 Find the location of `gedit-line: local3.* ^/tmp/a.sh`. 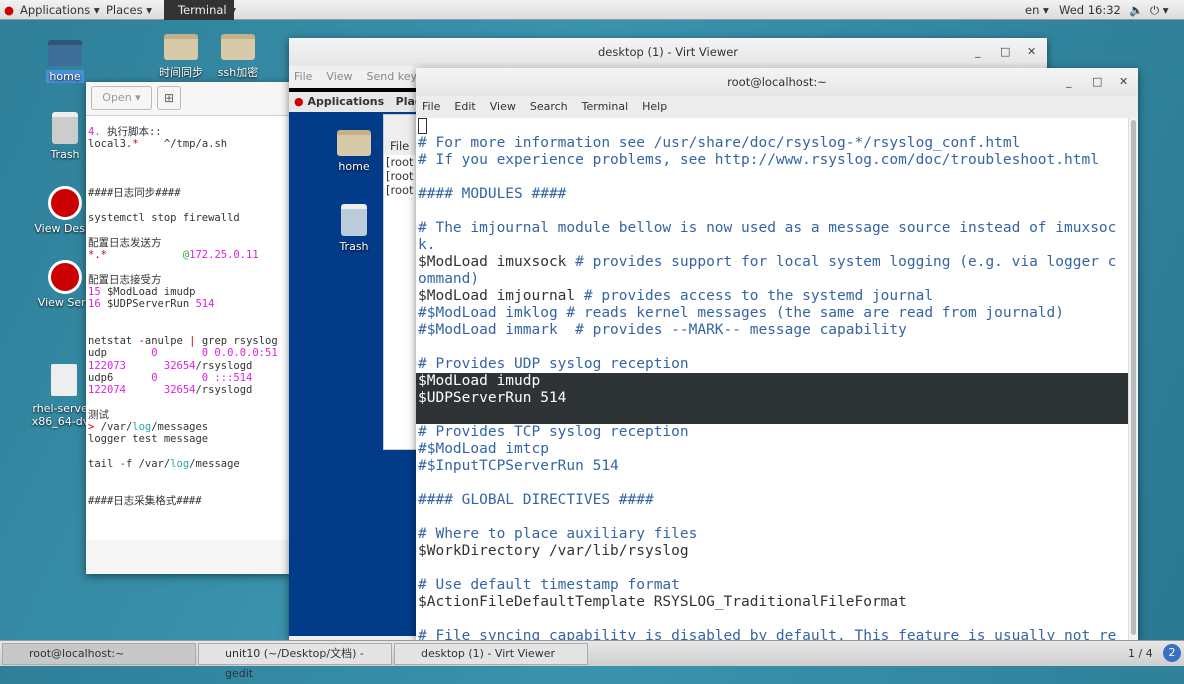

gedit-line: local3.* ^/tmp/a.sh is located at coordinates (190, 144).